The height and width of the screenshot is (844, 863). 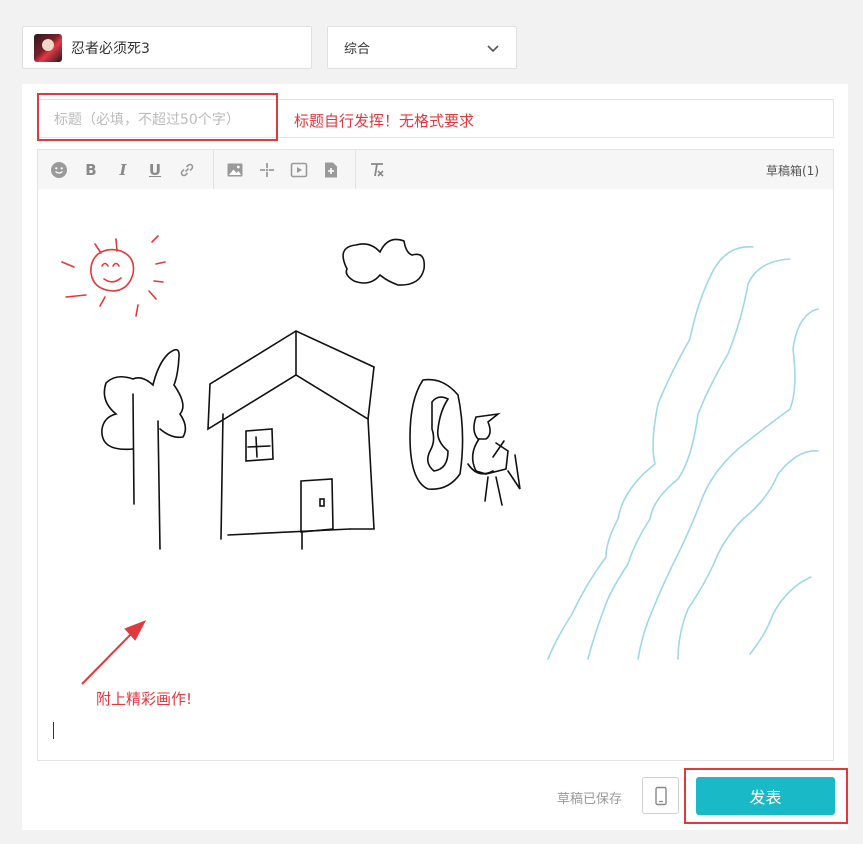 What do you see at coordinates (144, 699) in the screenshot?
I see `drawing-annotation: 附上精彩画作!` at bounding box center [144, 699].